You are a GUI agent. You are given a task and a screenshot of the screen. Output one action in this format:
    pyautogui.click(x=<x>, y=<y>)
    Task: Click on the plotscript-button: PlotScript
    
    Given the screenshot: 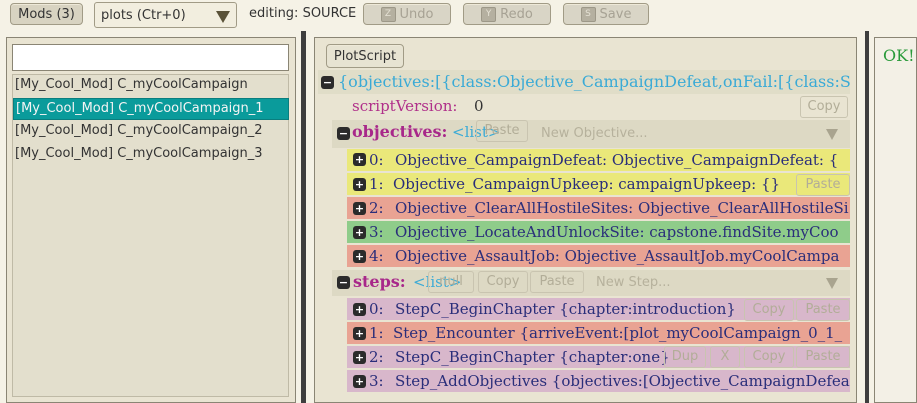 What is the action you would take?
    pyautogui.click(x=365, y=56)
    